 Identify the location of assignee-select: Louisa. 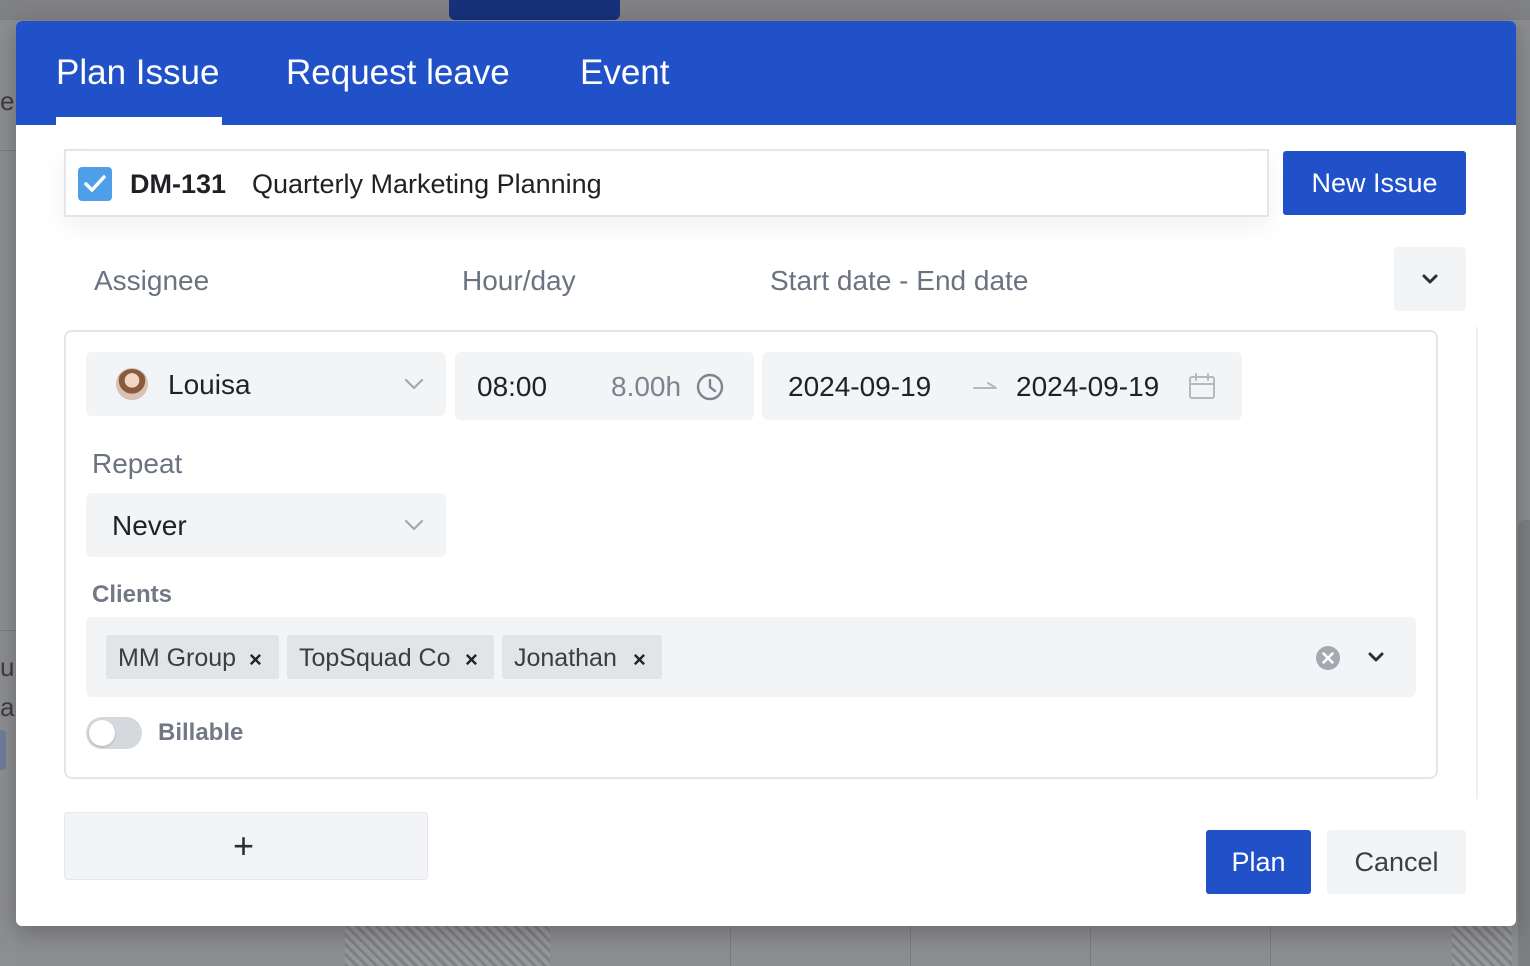
(266, 384).